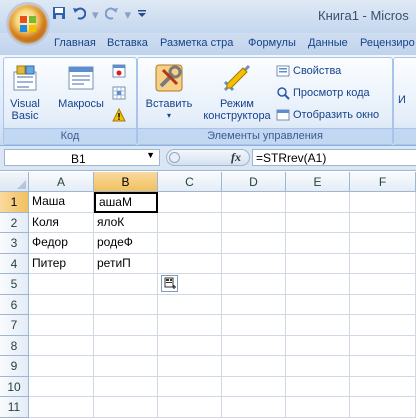  What do you see at coordinates (334, 157) in the screenshot?
I see `formula-input: =STRrev(A1)` at bounding box center [334, 157].